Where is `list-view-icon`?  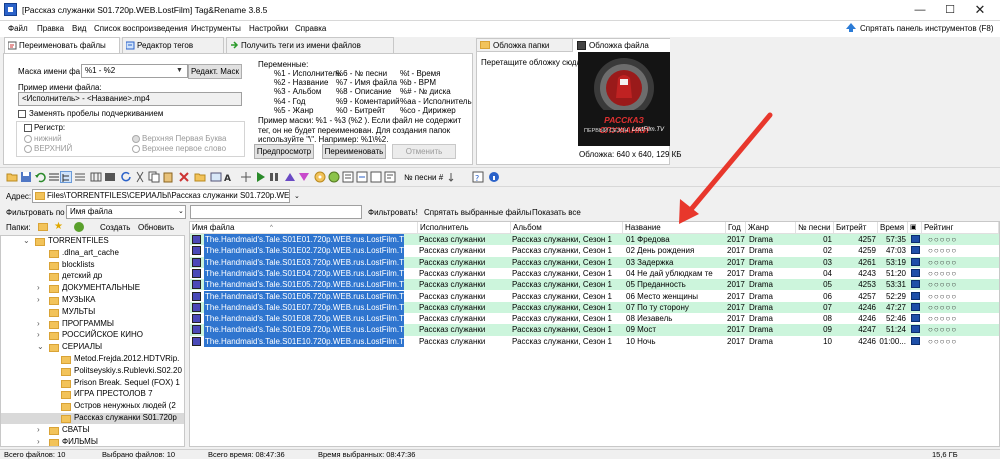 list-view-icon is located at coordinates (54, 177).